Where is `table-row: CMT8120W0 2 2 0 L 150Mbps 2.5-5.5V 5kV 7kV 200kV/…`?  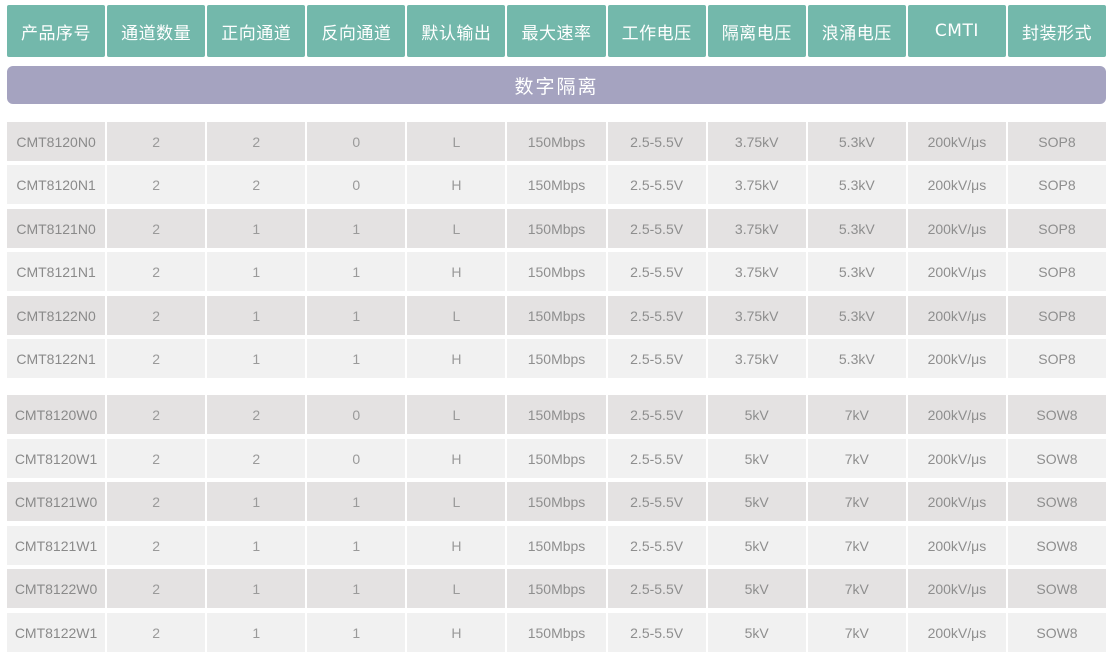
table-row: CMT8120W0 2 2 0 L 150Mbps 2.5-5.5V 5kV 7kV 200kV/… is located at coordinates (557, 414).